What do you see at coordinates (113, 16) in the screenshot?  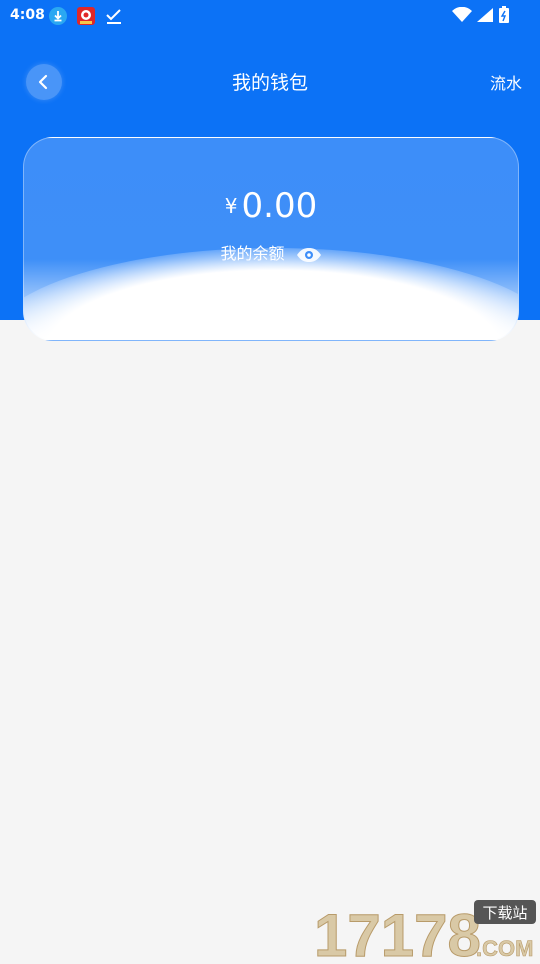 I see `check-icon` at bounding box center [113, 16].